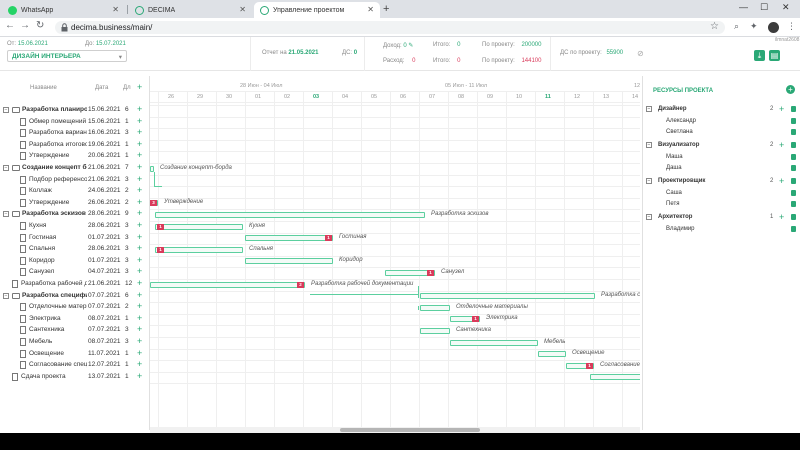  Describe the element at coordinates (40, 25) in the screenshot. I see `reload-icon: ↻` at that location.